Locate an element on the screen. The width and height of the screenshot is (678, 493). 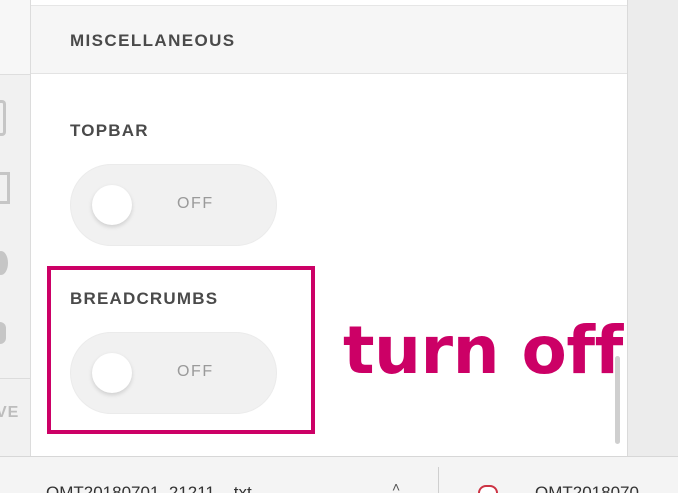
gear-icon is located at coordinates (3, 333).